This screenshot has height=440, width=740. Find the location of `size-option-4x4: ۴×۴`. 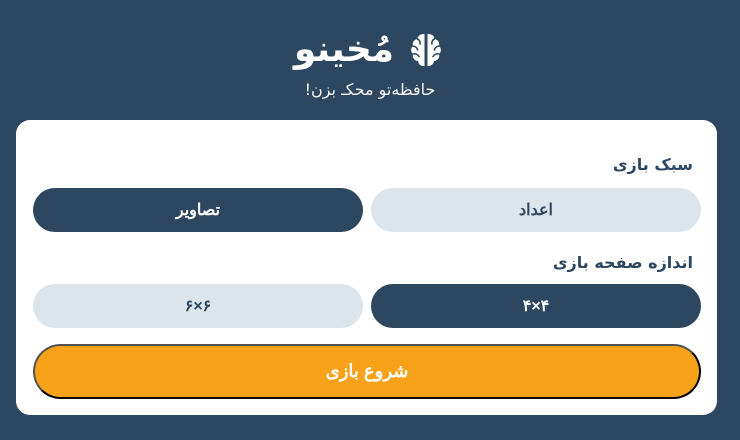

size-option-4x4: ۴×۴ is located at coordinates (536, 306).